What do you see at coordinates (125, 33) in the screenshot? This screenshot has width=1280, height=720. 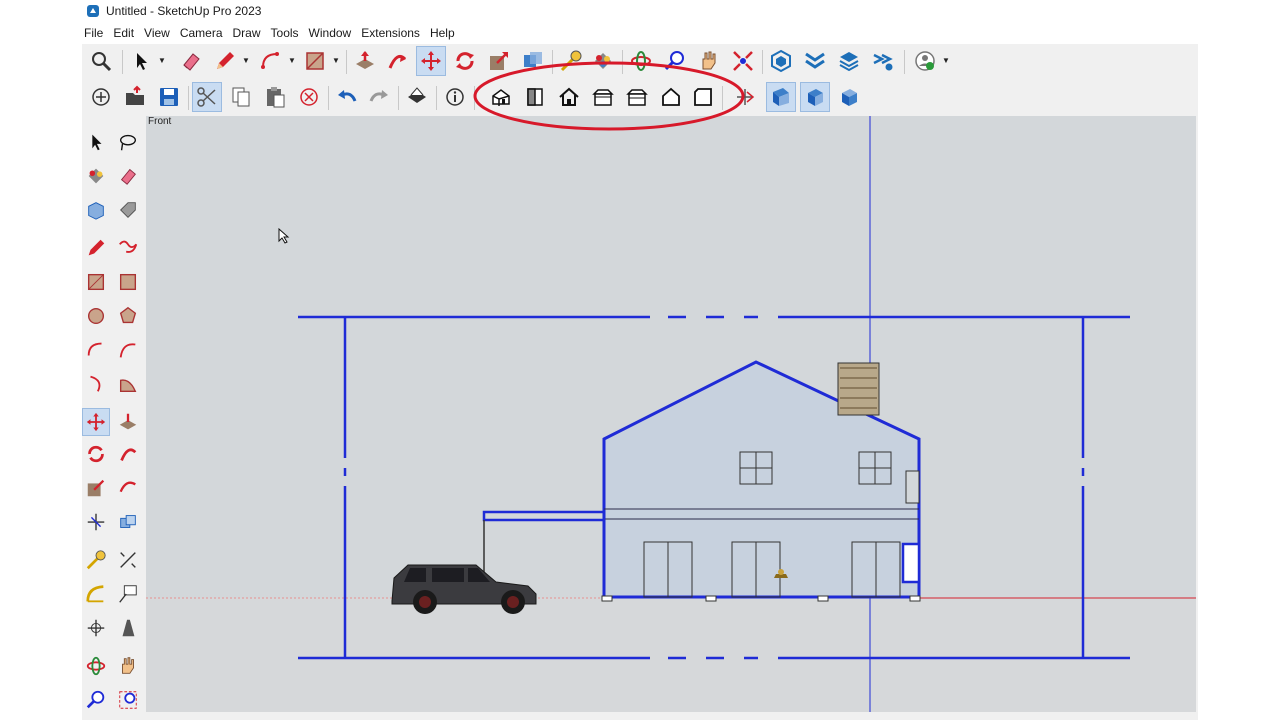 I see `menu-edit: Edit` at bounding box center [125, 33].